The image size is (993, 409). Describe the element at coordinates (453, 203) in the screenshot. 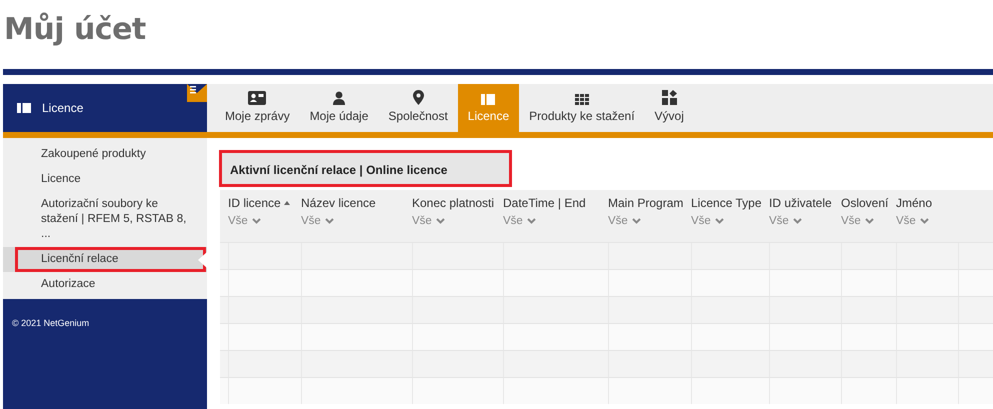

I see `column-header: Konec platnosti` at that location.